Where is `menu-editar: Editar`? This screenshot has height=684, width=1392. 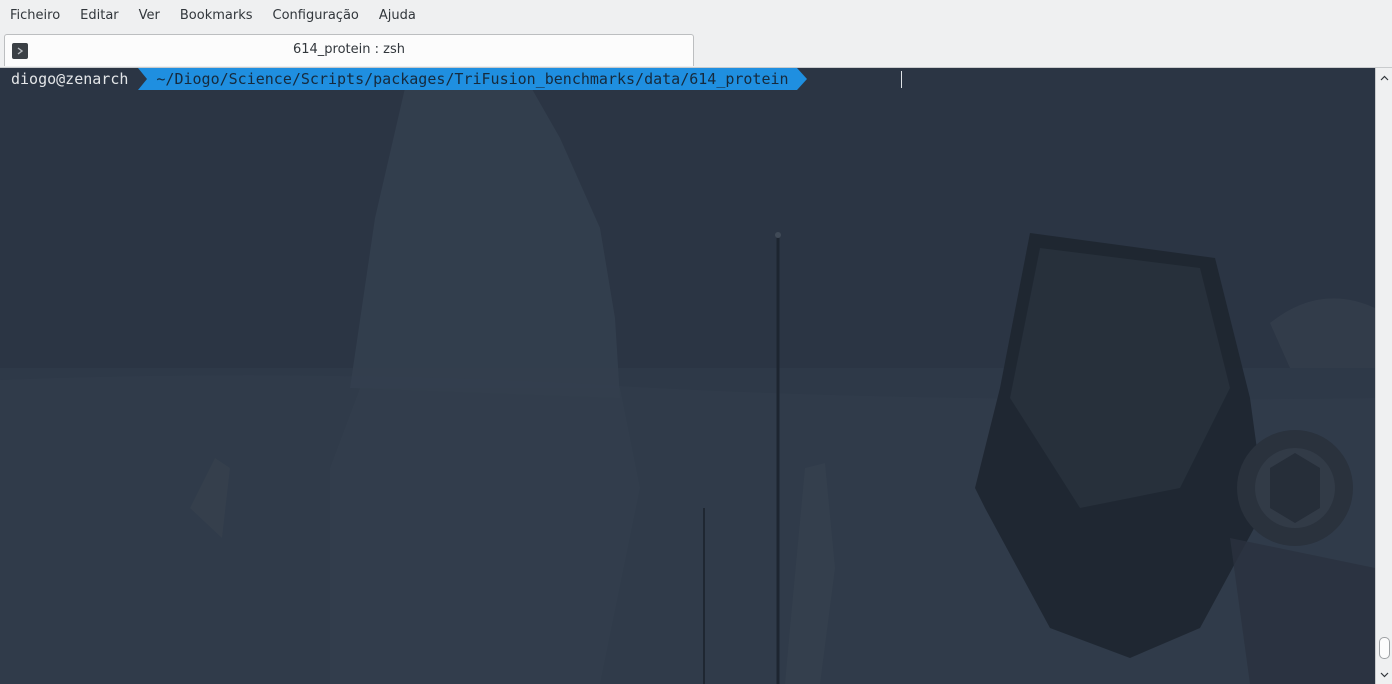
menu-editar: Editar is located at coordinates (99, 15).